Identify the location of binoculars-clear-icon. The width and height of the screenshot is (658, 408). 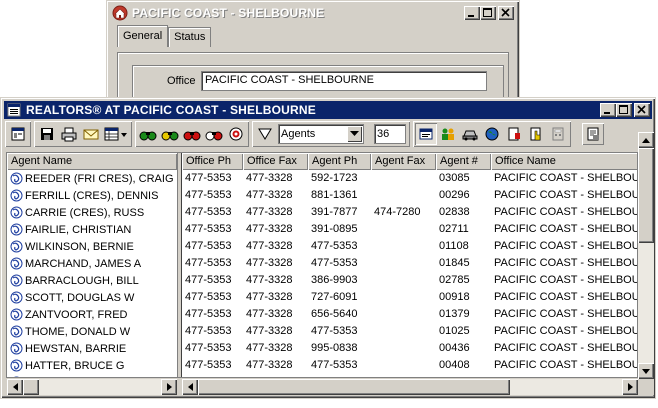
(214, 134).